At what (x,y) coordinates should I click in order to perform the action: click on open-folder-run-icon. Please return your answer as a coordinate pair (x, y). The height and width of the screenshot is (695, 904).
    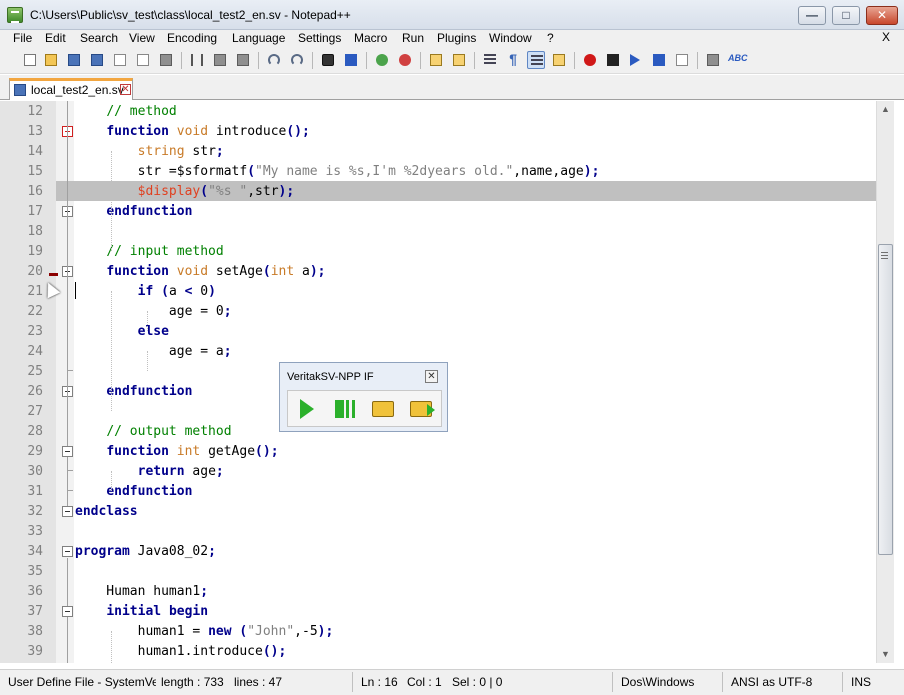
    Looking at the image, I should click on (422, 409).